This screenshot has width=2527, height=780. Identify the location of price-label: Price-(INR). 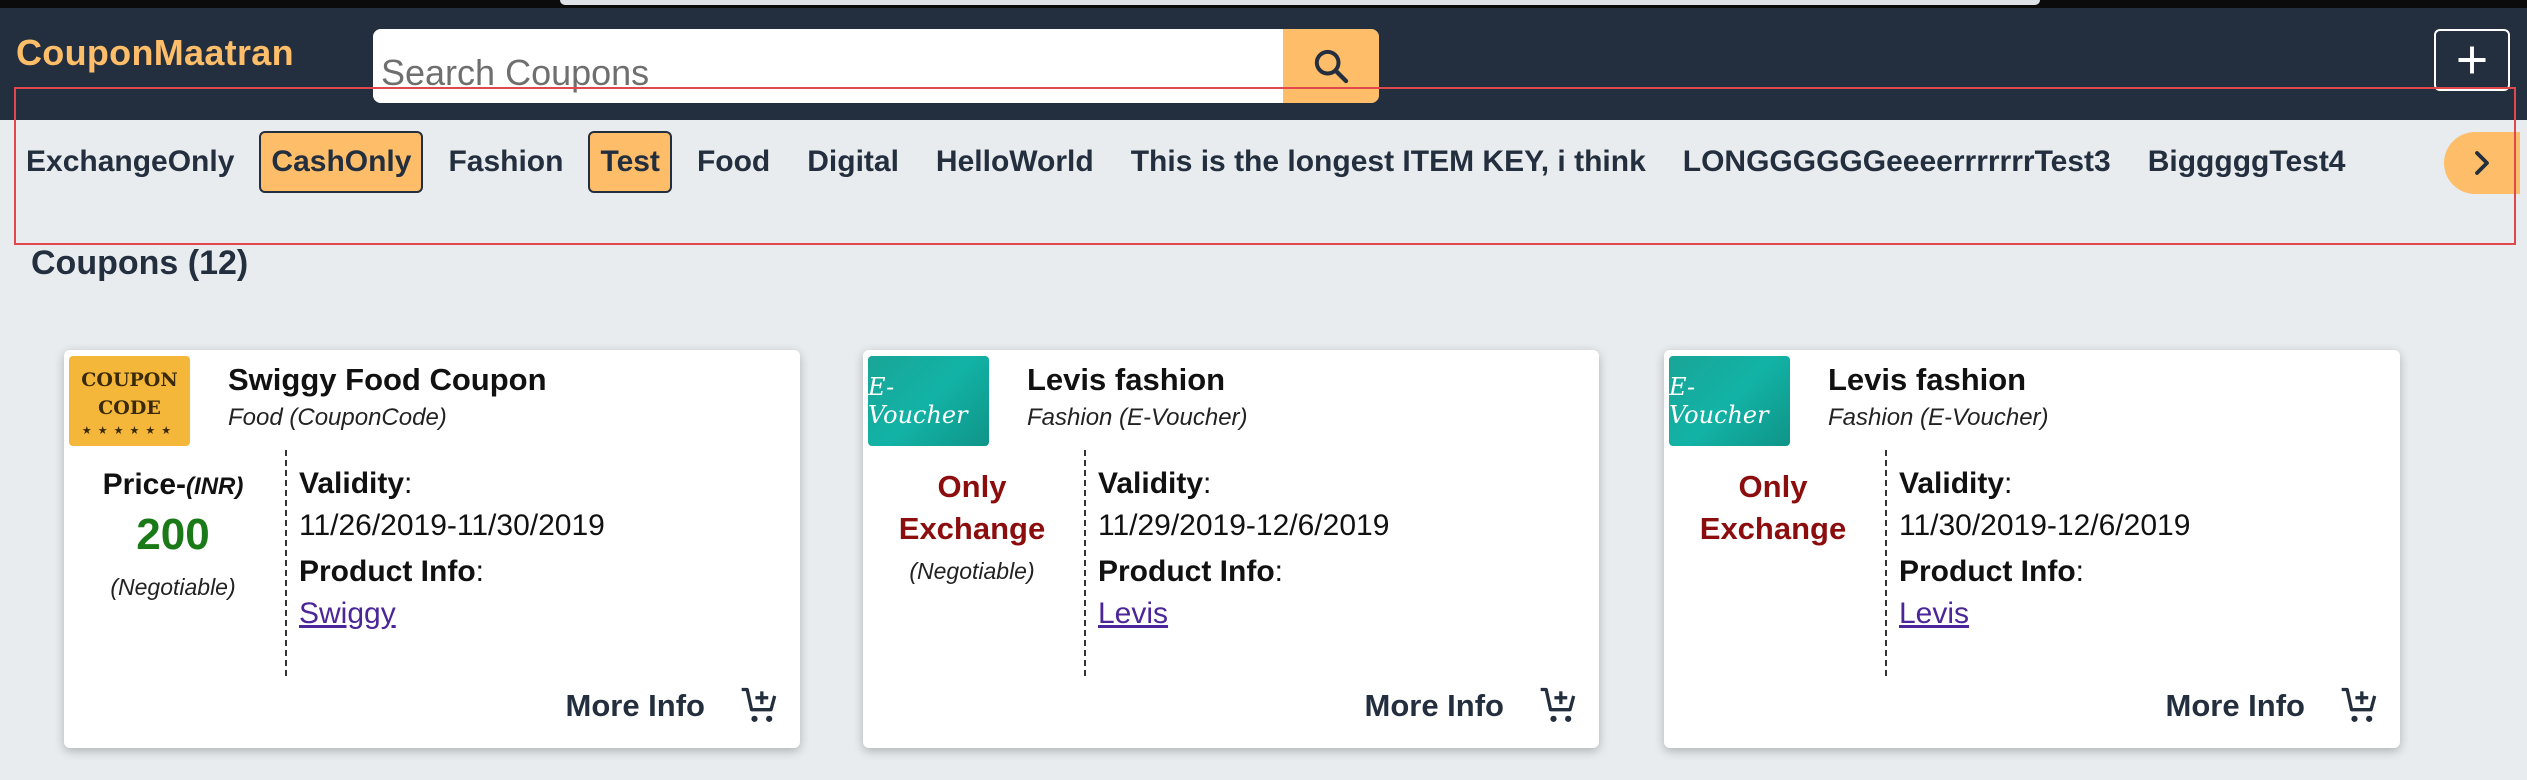
(173, 485).